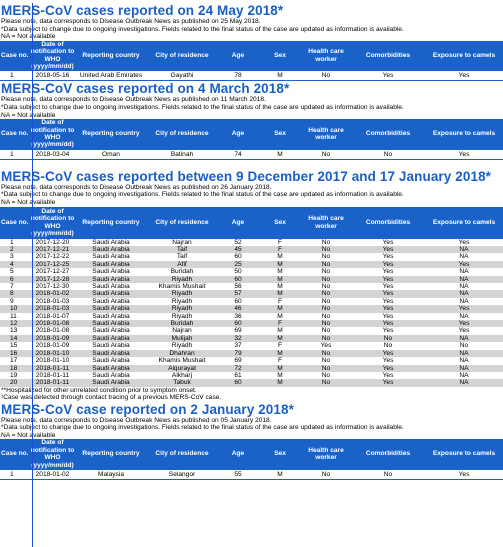 This screenshot has height=547, width=503. I want to click on table-cell: Riyadh, so click(182, 279).